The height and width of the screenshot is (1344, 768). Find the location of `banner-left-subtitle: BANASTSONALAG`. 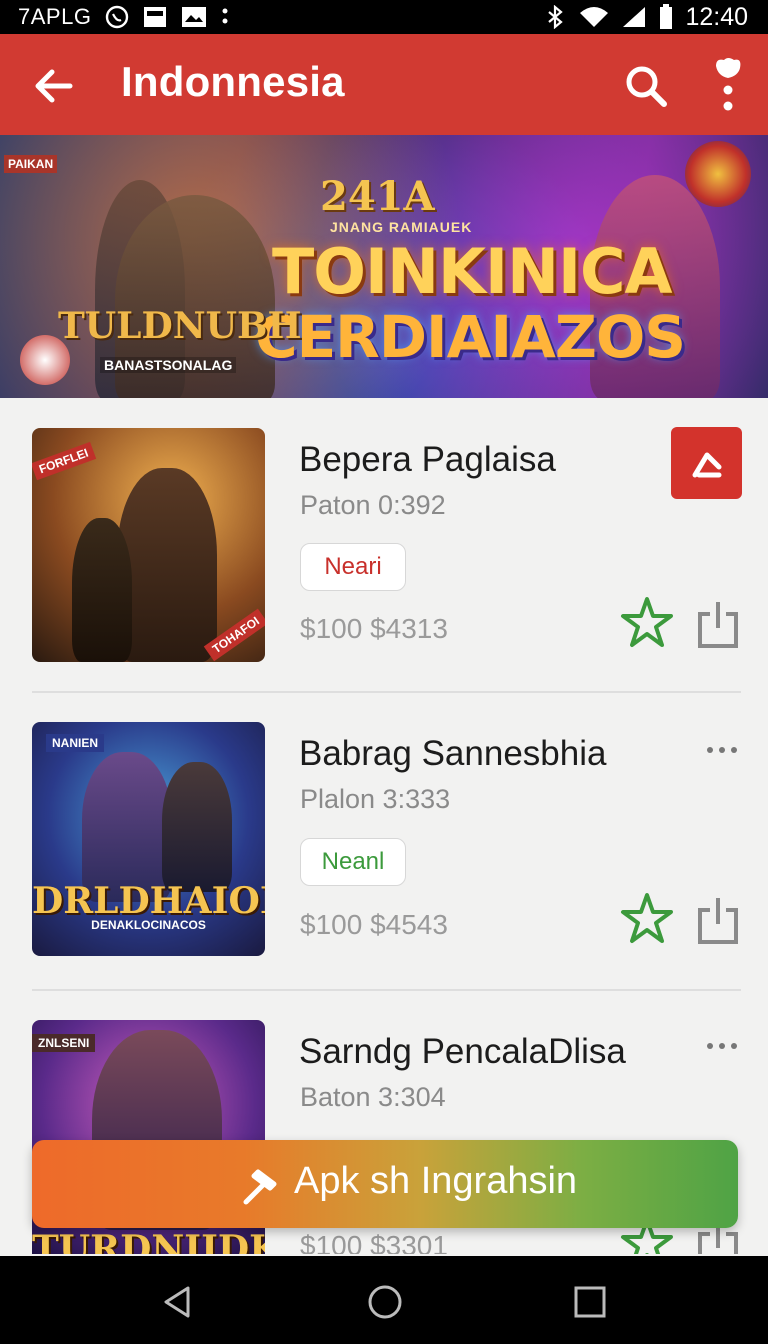

banner-left-subtitle: BANASTSONALAG is located at coordinates (168, 365).